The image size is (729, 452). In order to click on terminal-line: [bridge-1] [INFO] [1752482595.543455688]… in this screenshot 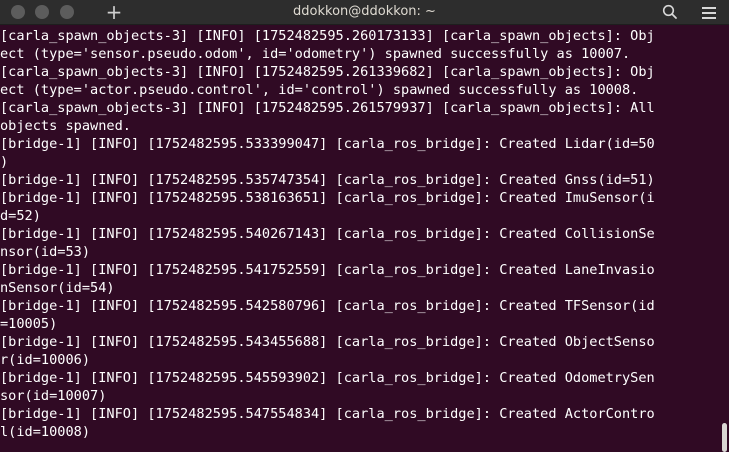, I will do `click(327, 342)`.